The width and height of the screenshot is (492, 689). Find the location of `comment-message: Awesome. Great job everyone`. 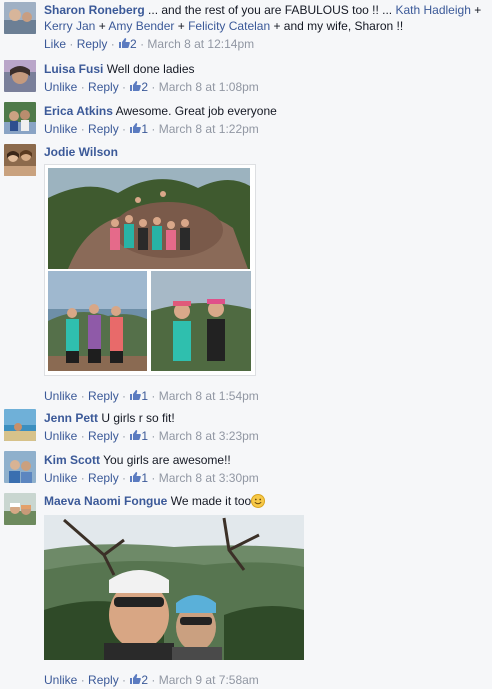

comment-message: Awesome. Great job everyone is located at coordinates (196, 111).